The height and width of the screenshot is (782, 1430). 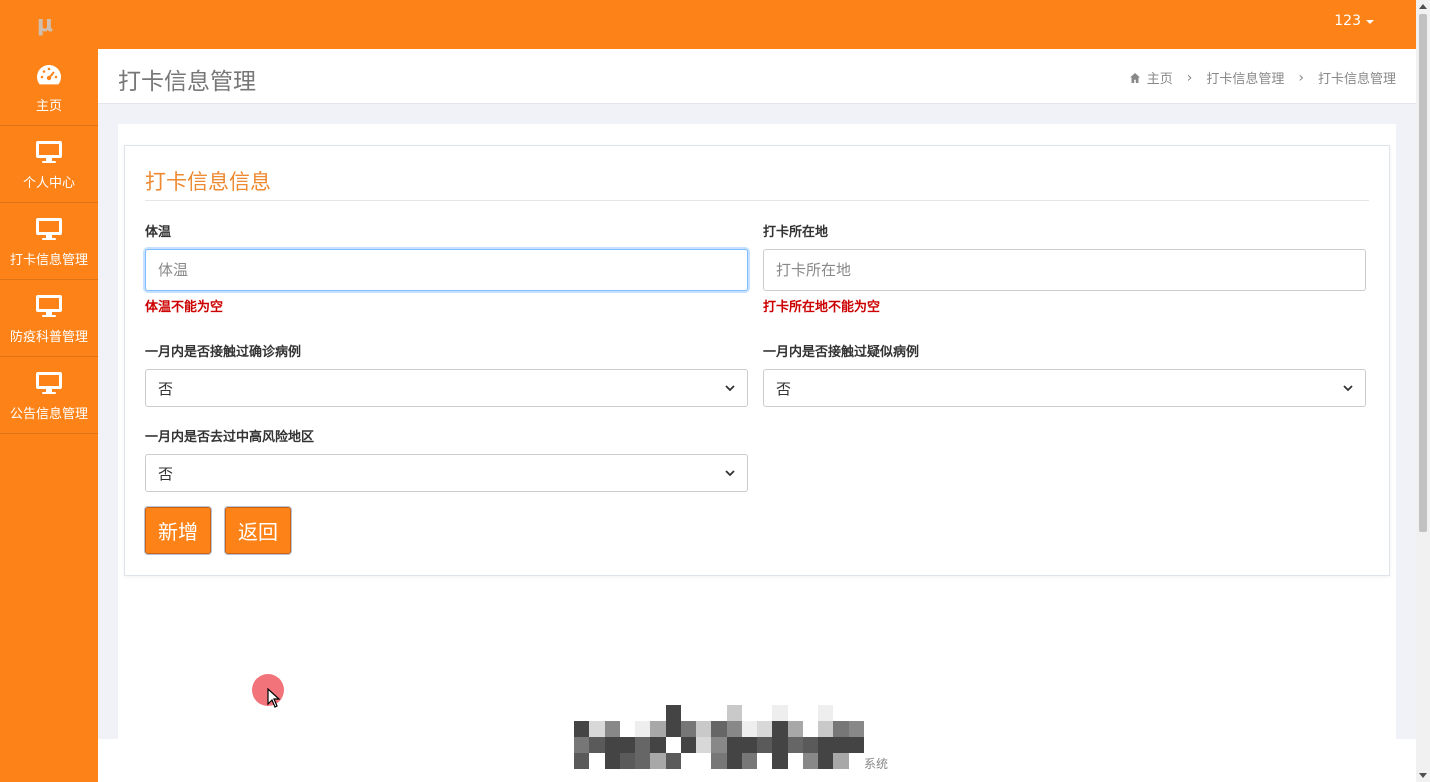 What do you see at coordinates (258, 530) in the screenshot?
I see `back-button: 返回` at bounding box center [258, 530].